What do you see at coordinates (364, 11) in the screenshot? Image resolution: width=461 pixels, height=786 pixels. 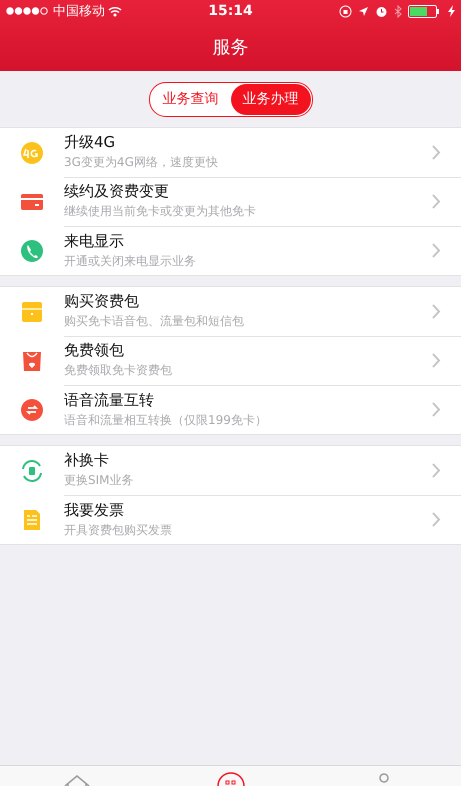 I see `location-icon` at bounding box center [364, 11].